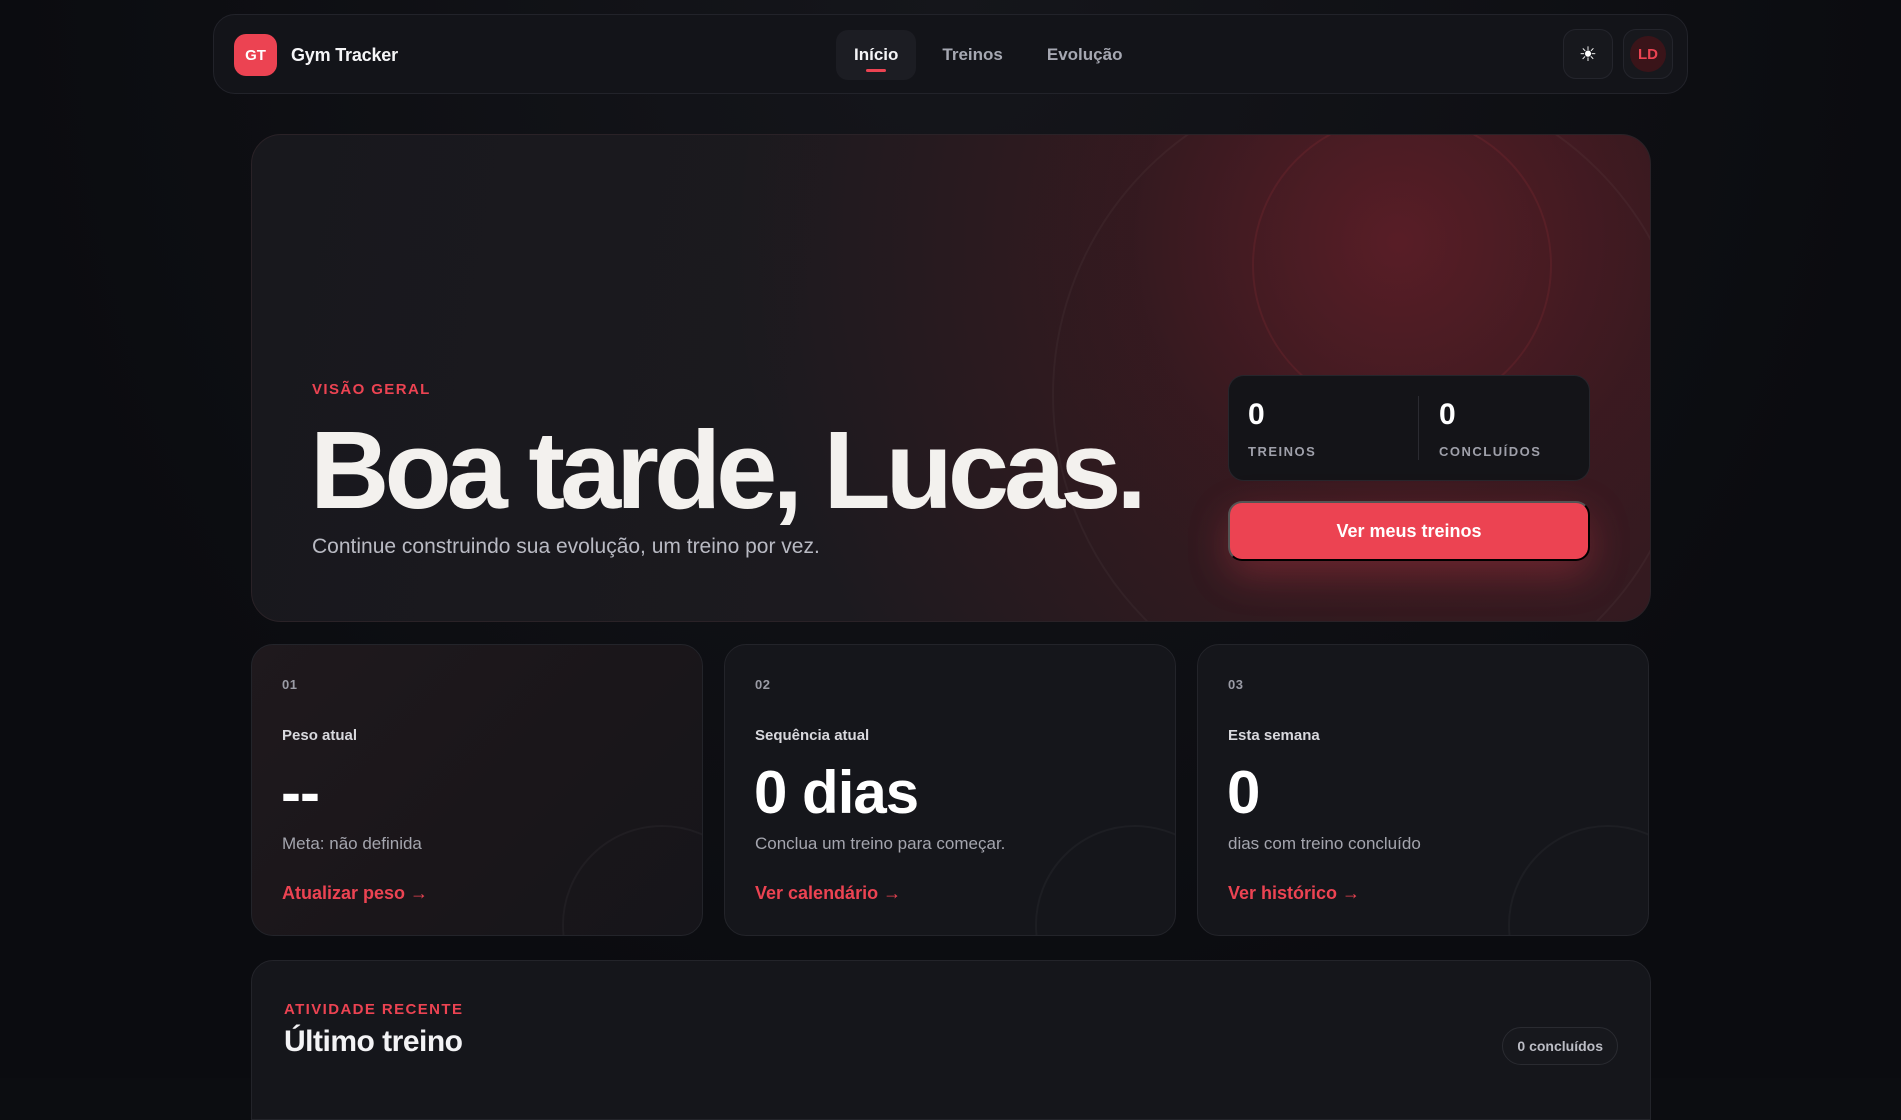 Image resolution: width=1901 pixels, height=1120 pixels. I want to click on nav-item-label: Evolução, so click(1084, 54).